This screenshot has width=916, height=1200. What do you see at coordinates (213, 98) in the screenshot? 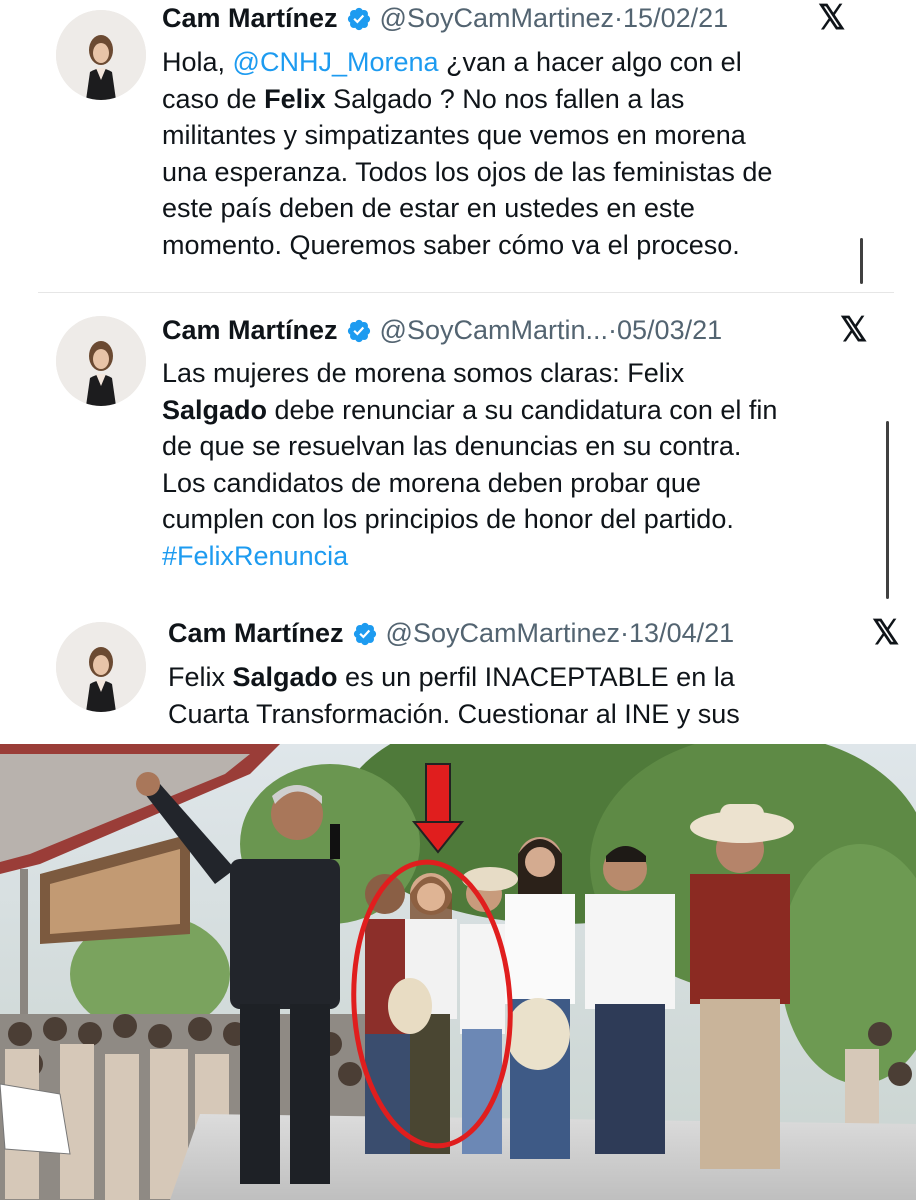
I see `tweet-text-segment: caso de` at bounding box center [213, 98].